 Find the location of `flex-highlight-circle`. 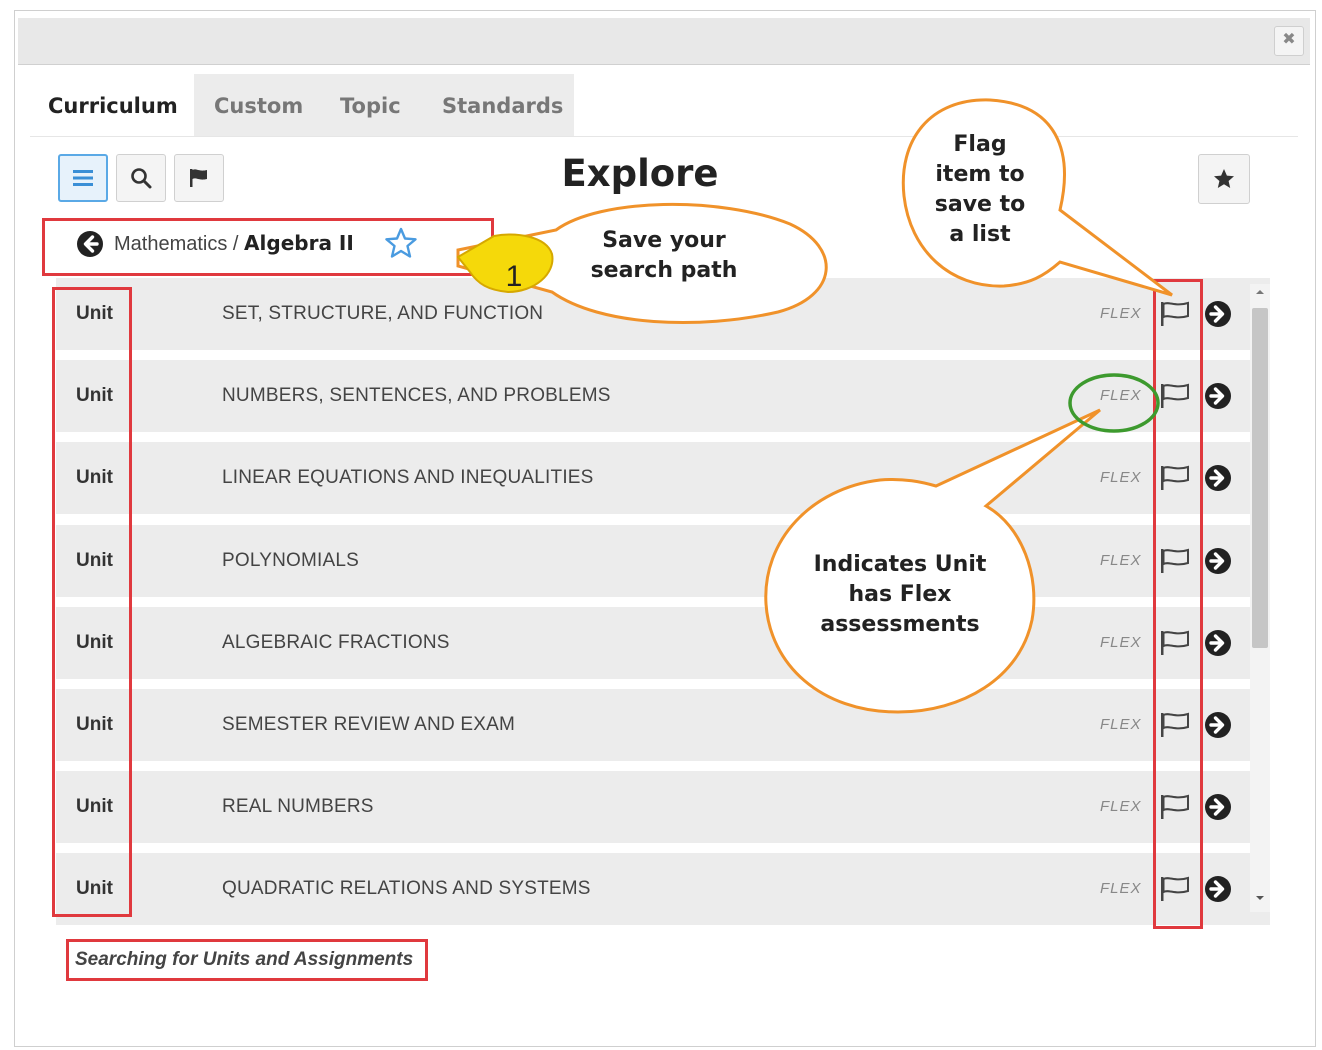

flex-highlight-circle is located at coordinates (1114, 403).